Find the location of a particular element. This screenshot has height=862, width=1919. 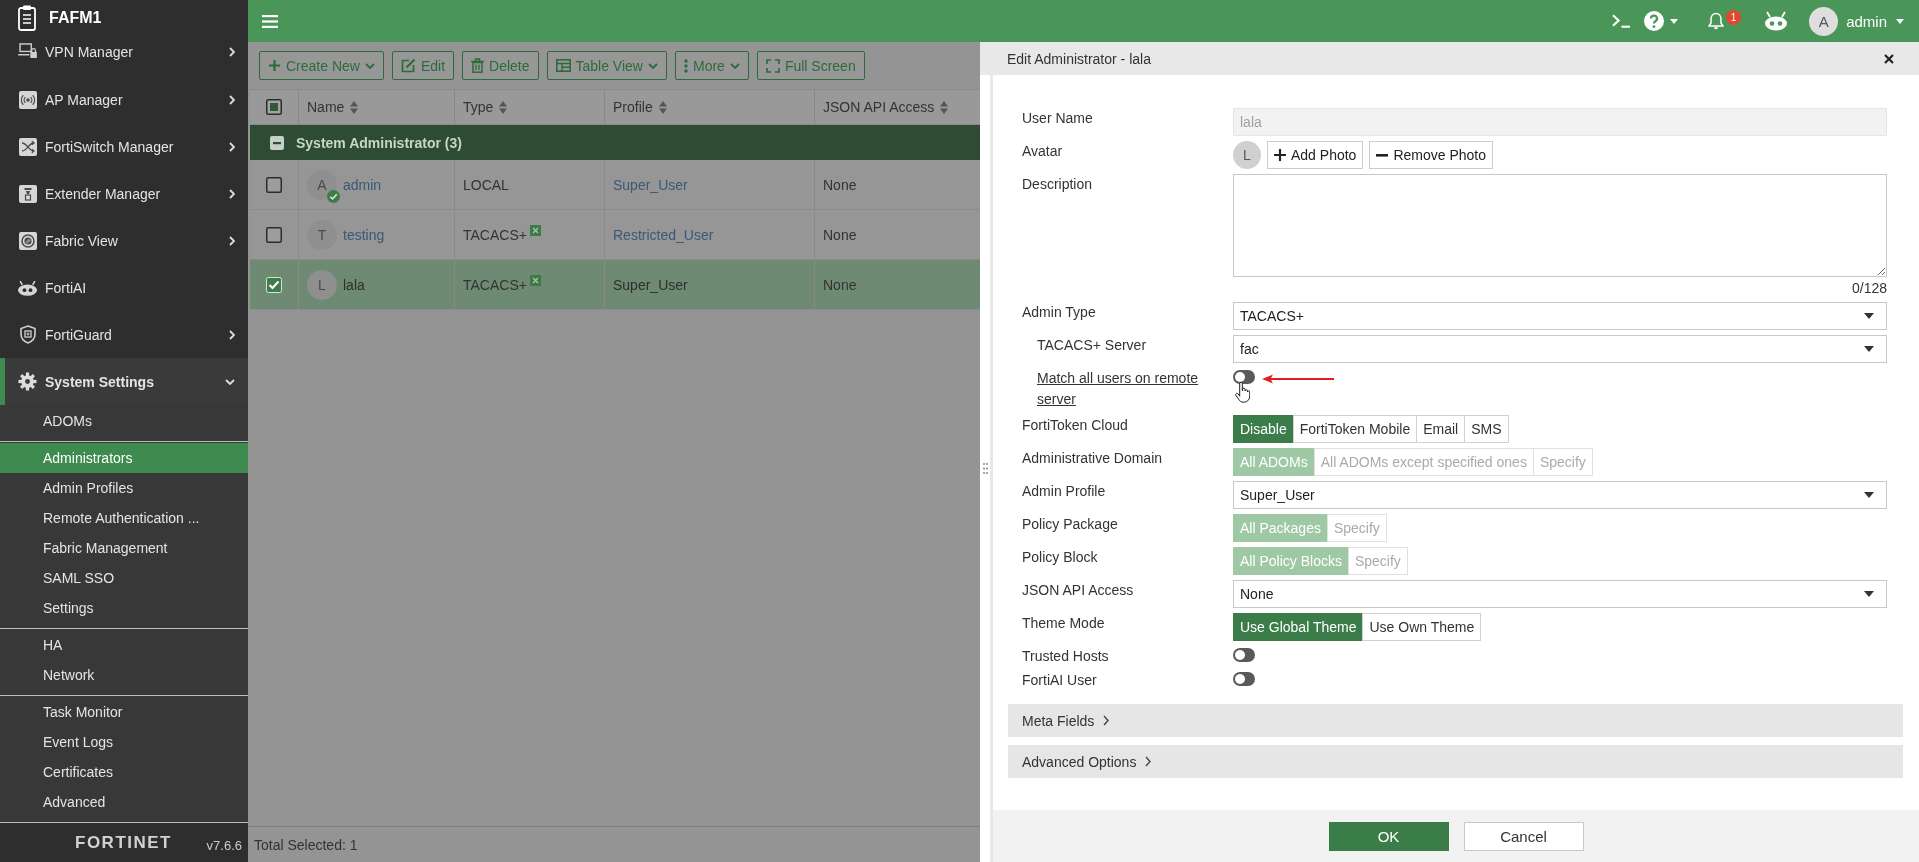

dropdown-field: fac is located at coordinates (1560, 349).